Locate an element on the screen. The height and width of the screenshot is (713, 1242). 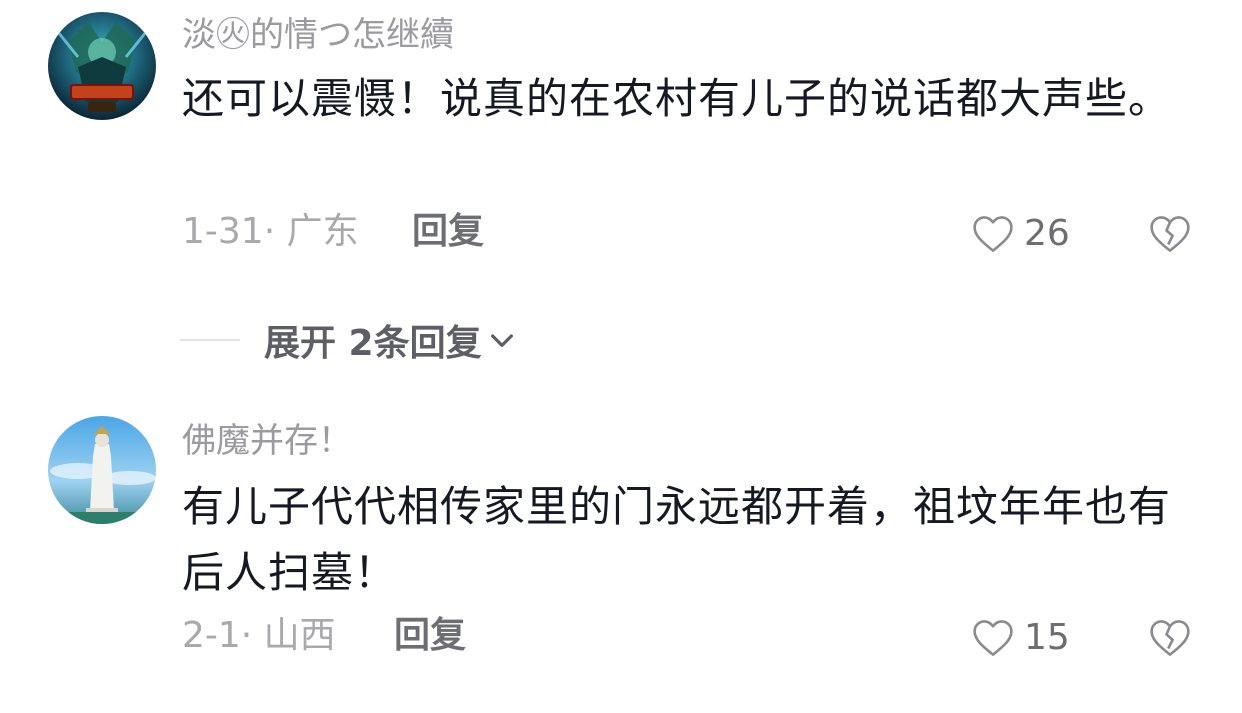
expand-replies-button: 展开 2条回复 is located at coordinates (391, 340).